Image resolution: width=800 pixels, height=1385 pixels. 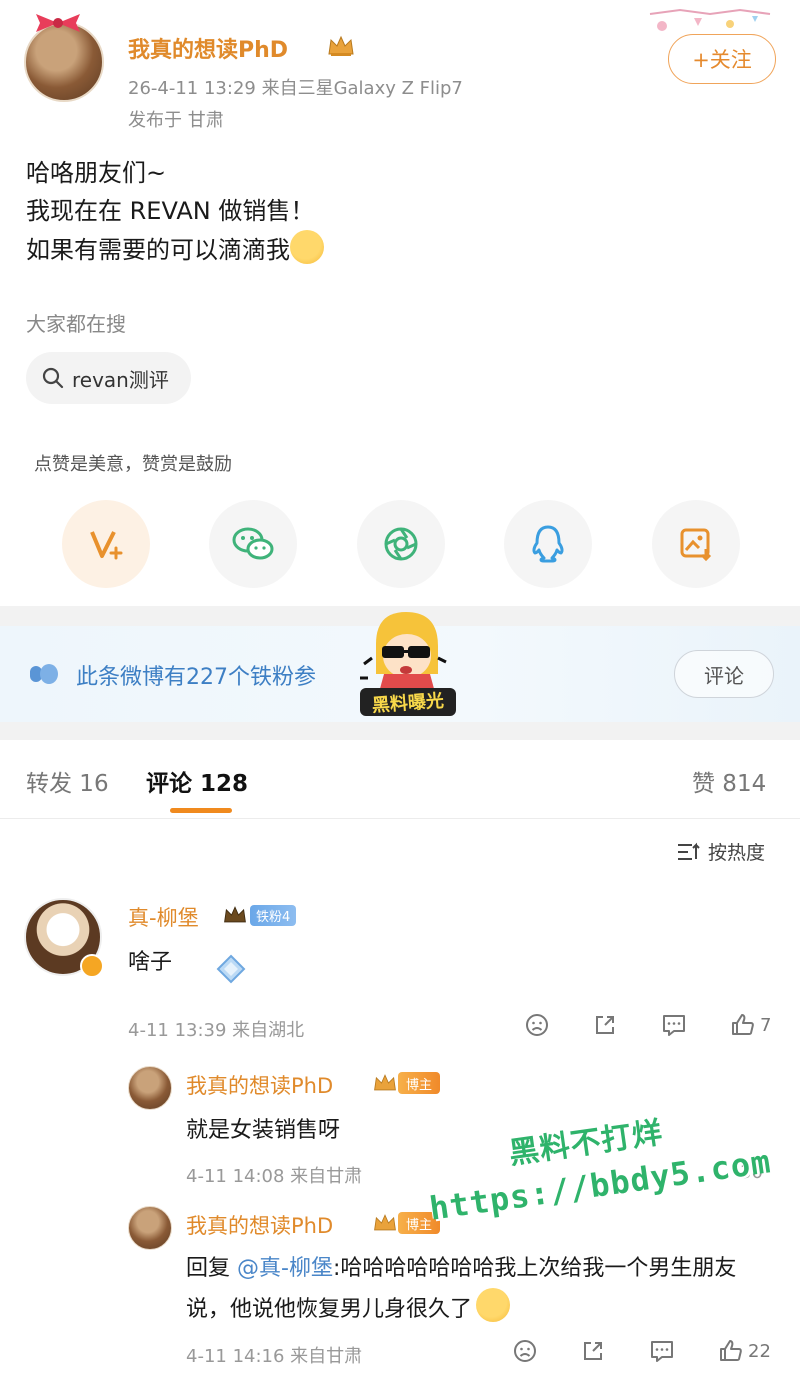 I want to click on post-content: 哈咯朋友们~ 我现在在 REVAN 做销售！ 如果有需要的可以滴滴我, so click(x=175, y=211).